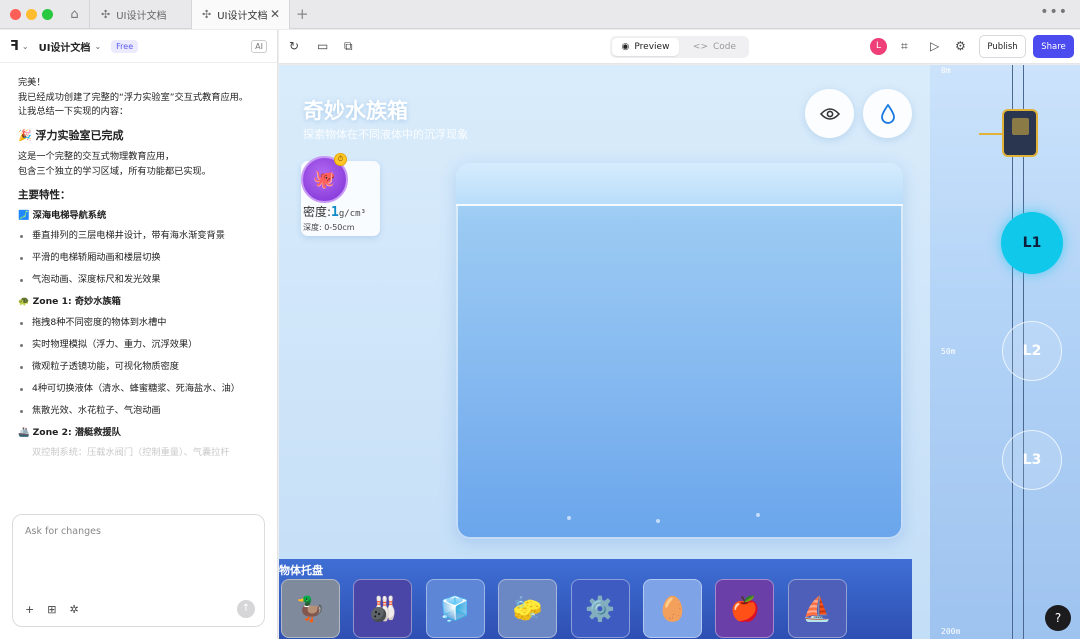 This screenshot has width=1080, height=639. I want to click on chat-heading: 🎉 浮力实验室已完成, so click(71, 135).